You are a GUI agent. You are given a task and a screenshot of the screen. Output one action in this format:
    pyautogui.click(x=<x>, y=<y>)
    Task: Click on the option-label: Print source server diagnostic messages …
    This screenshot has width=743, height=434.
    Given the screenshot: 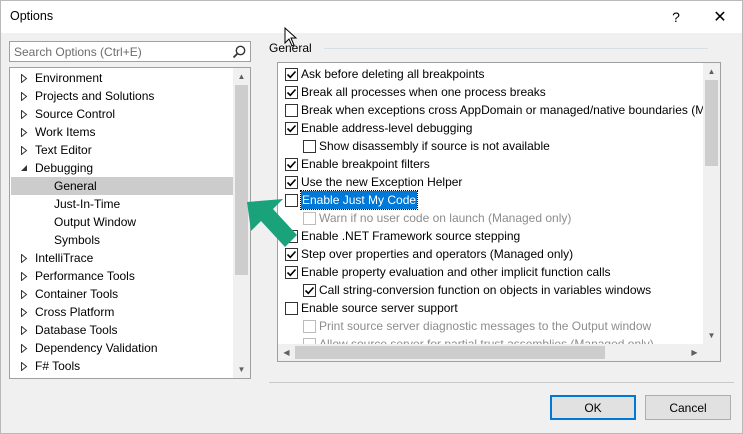 What is the action you would take?
    pyautogui.click(x=485, y=326)
    